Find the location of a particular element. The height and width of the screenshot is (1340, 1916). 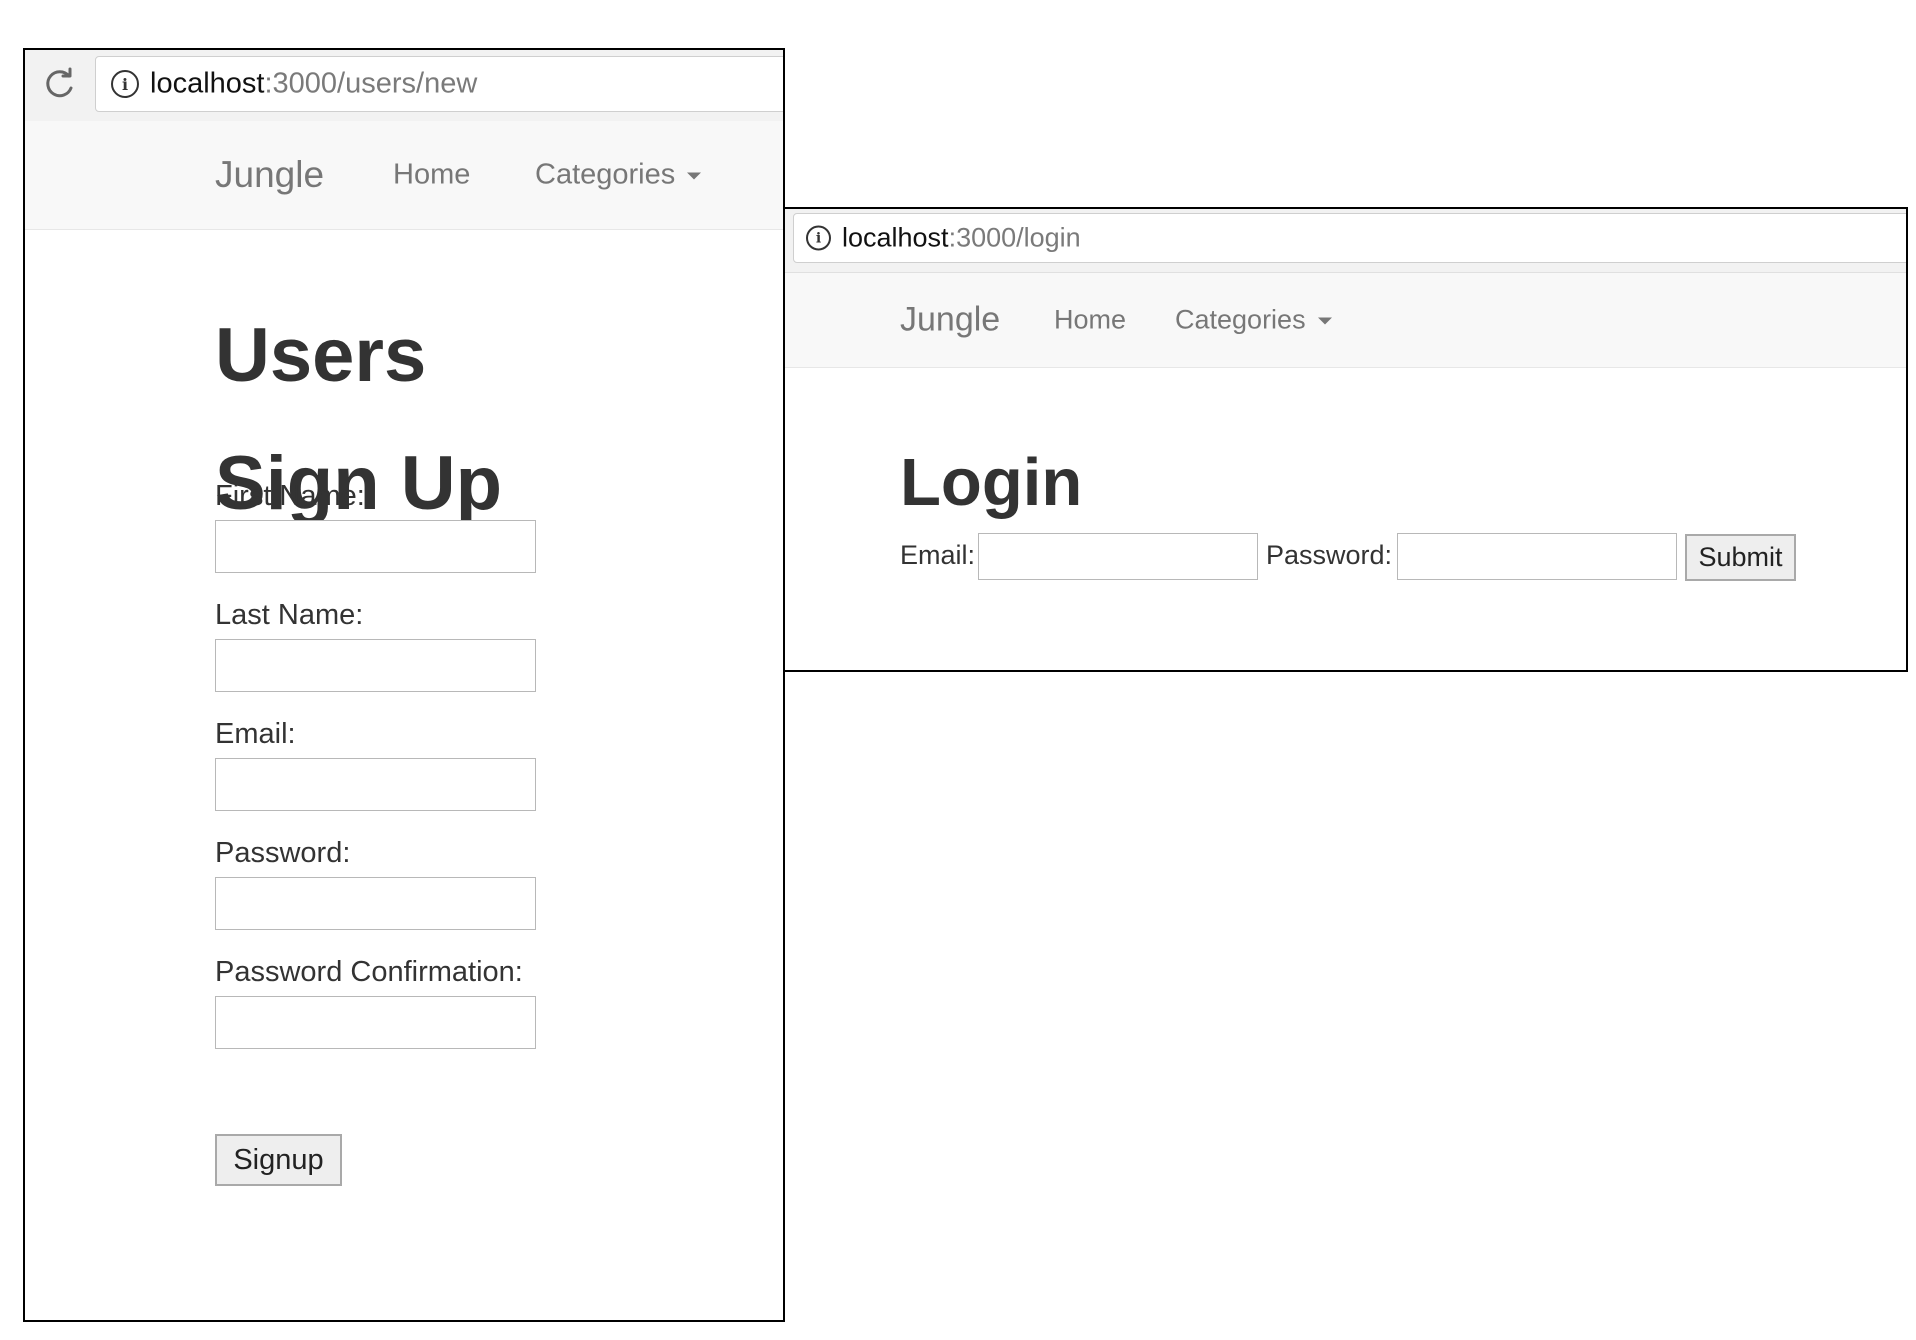

browser-toolbar: i localhost:3000/login is located at coordinates (1345, 241).